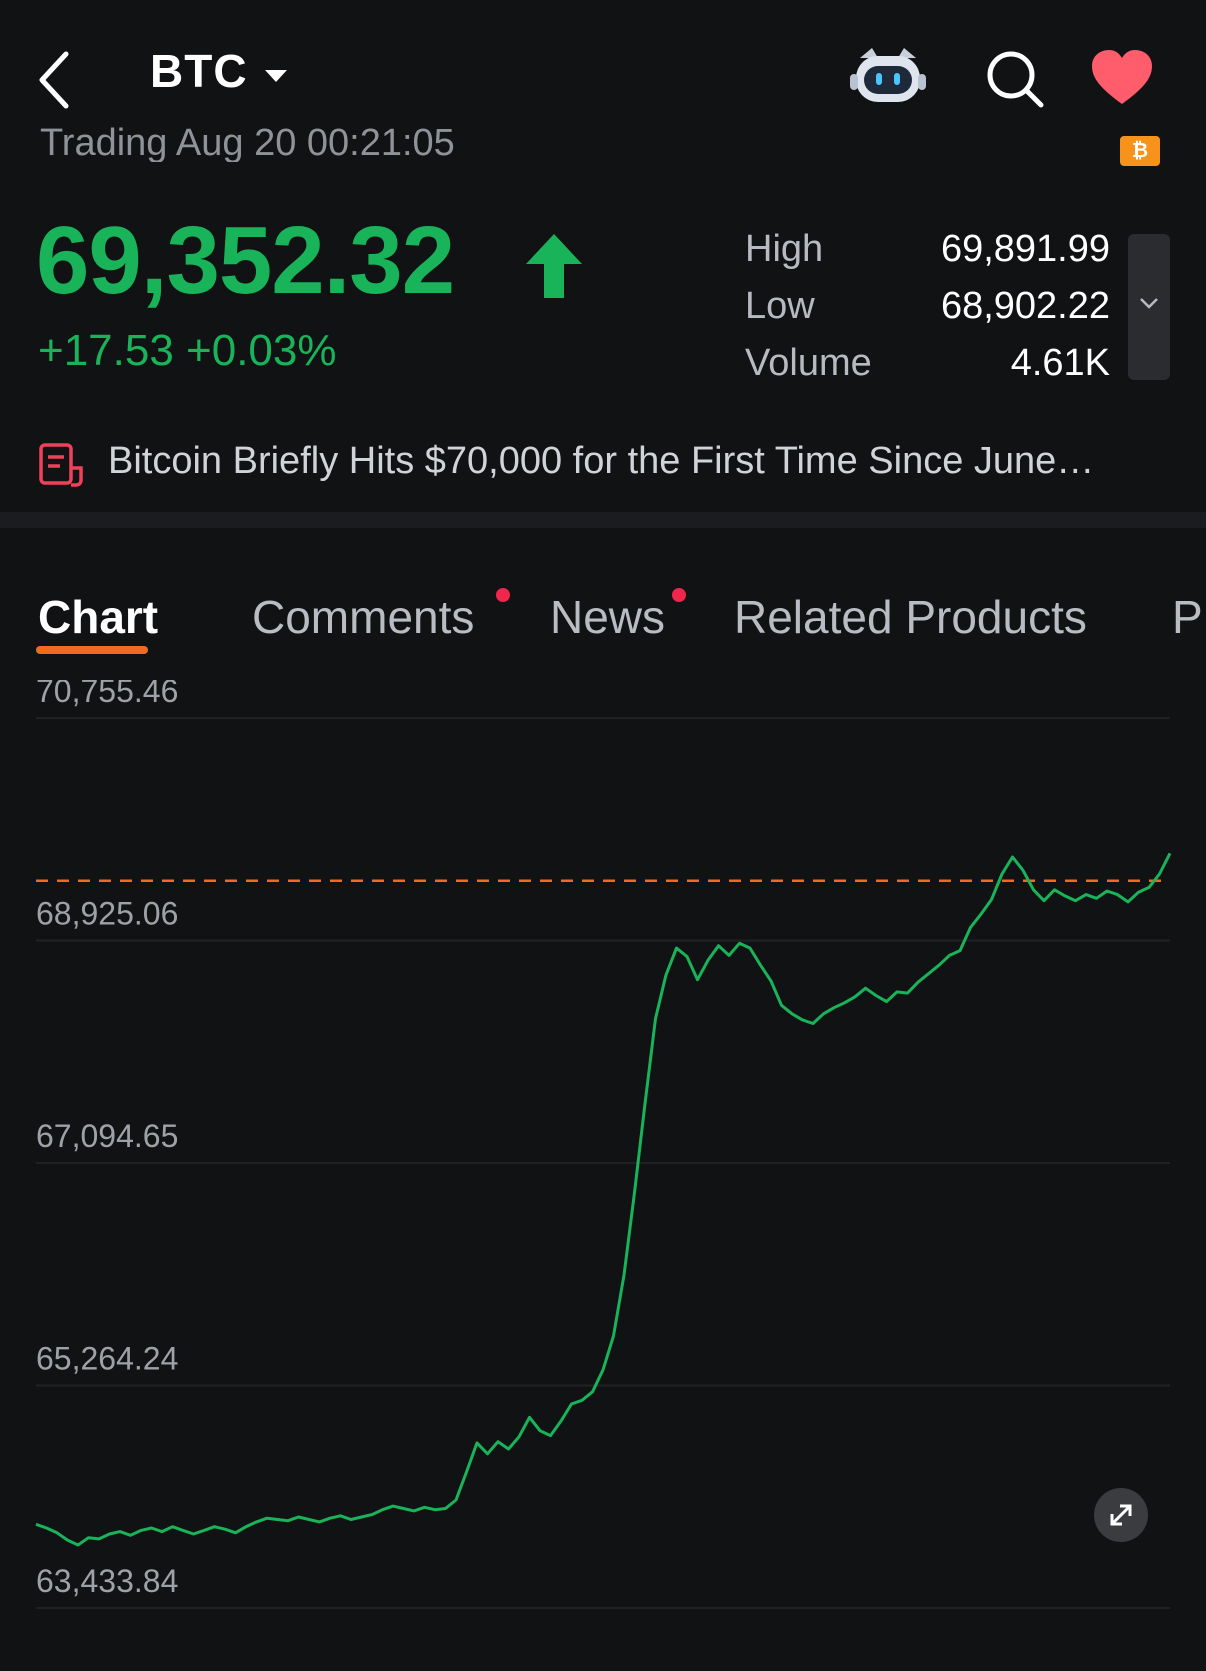 The height and width of the screenshot is (1671, 1206). I want to click on y-tick-label: 70,755.46, so click(107, 694).